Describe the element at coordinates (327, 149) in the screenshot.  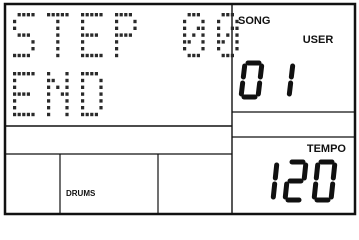
I see `tempo-label: TEMPO` at that location.